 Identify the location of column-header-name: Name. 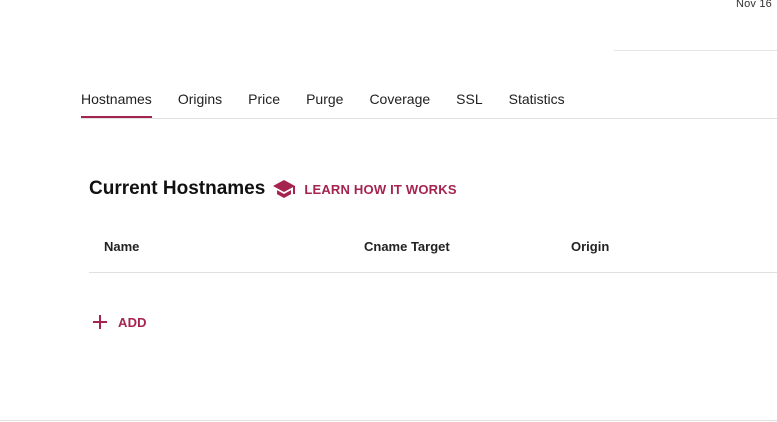
(122, 246).